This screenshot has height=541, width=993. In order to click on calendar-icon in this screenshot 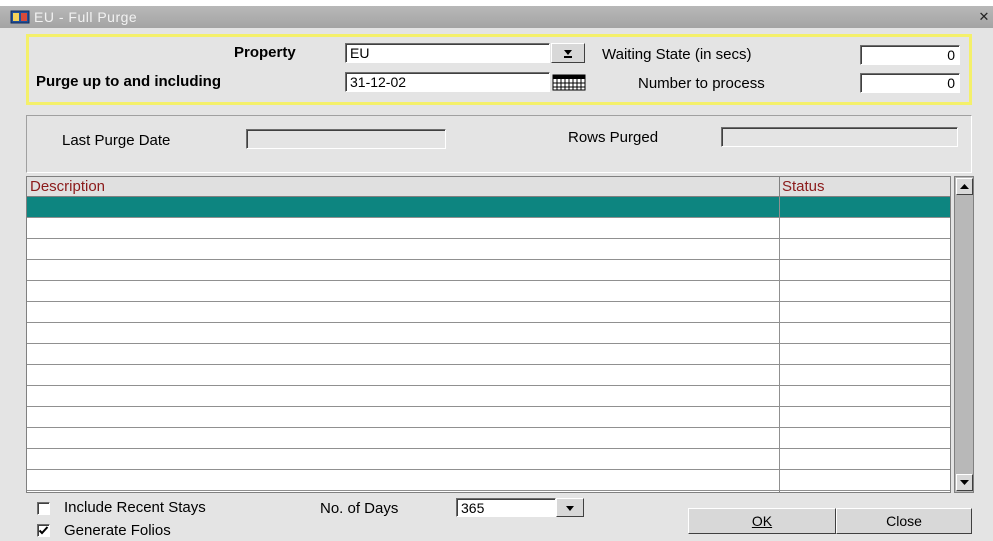, I will do `click(569, 82)`.